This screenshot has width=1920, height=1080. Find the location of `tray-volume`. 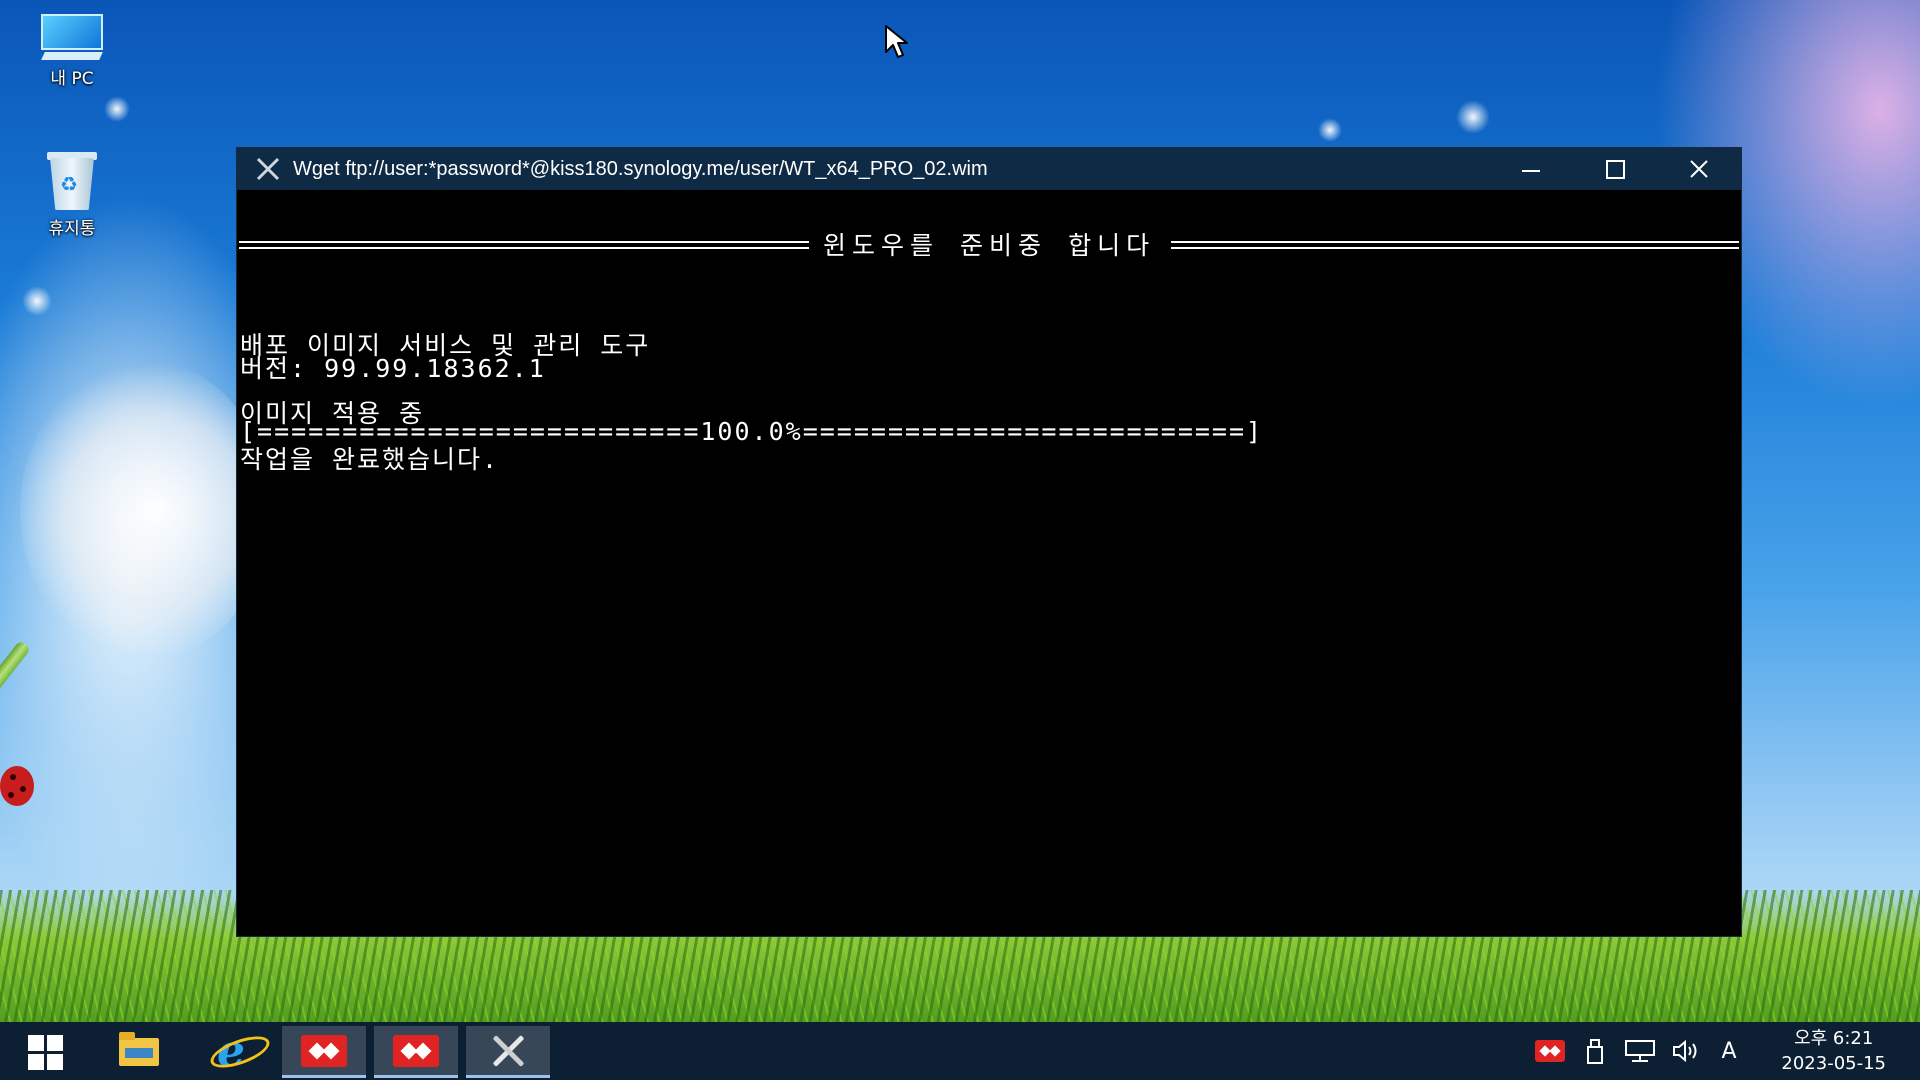

tray-volume is located at coordinates (1686, 1051).